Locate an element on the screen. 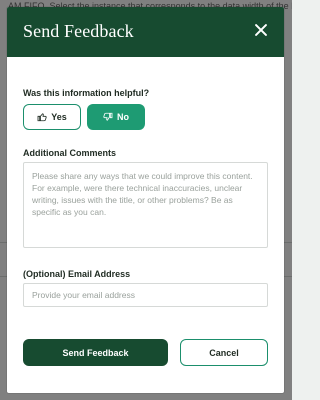 The width and height of the screenshot is (320, 400). cancel-label: Cancel is located at coordinates (224, 352).